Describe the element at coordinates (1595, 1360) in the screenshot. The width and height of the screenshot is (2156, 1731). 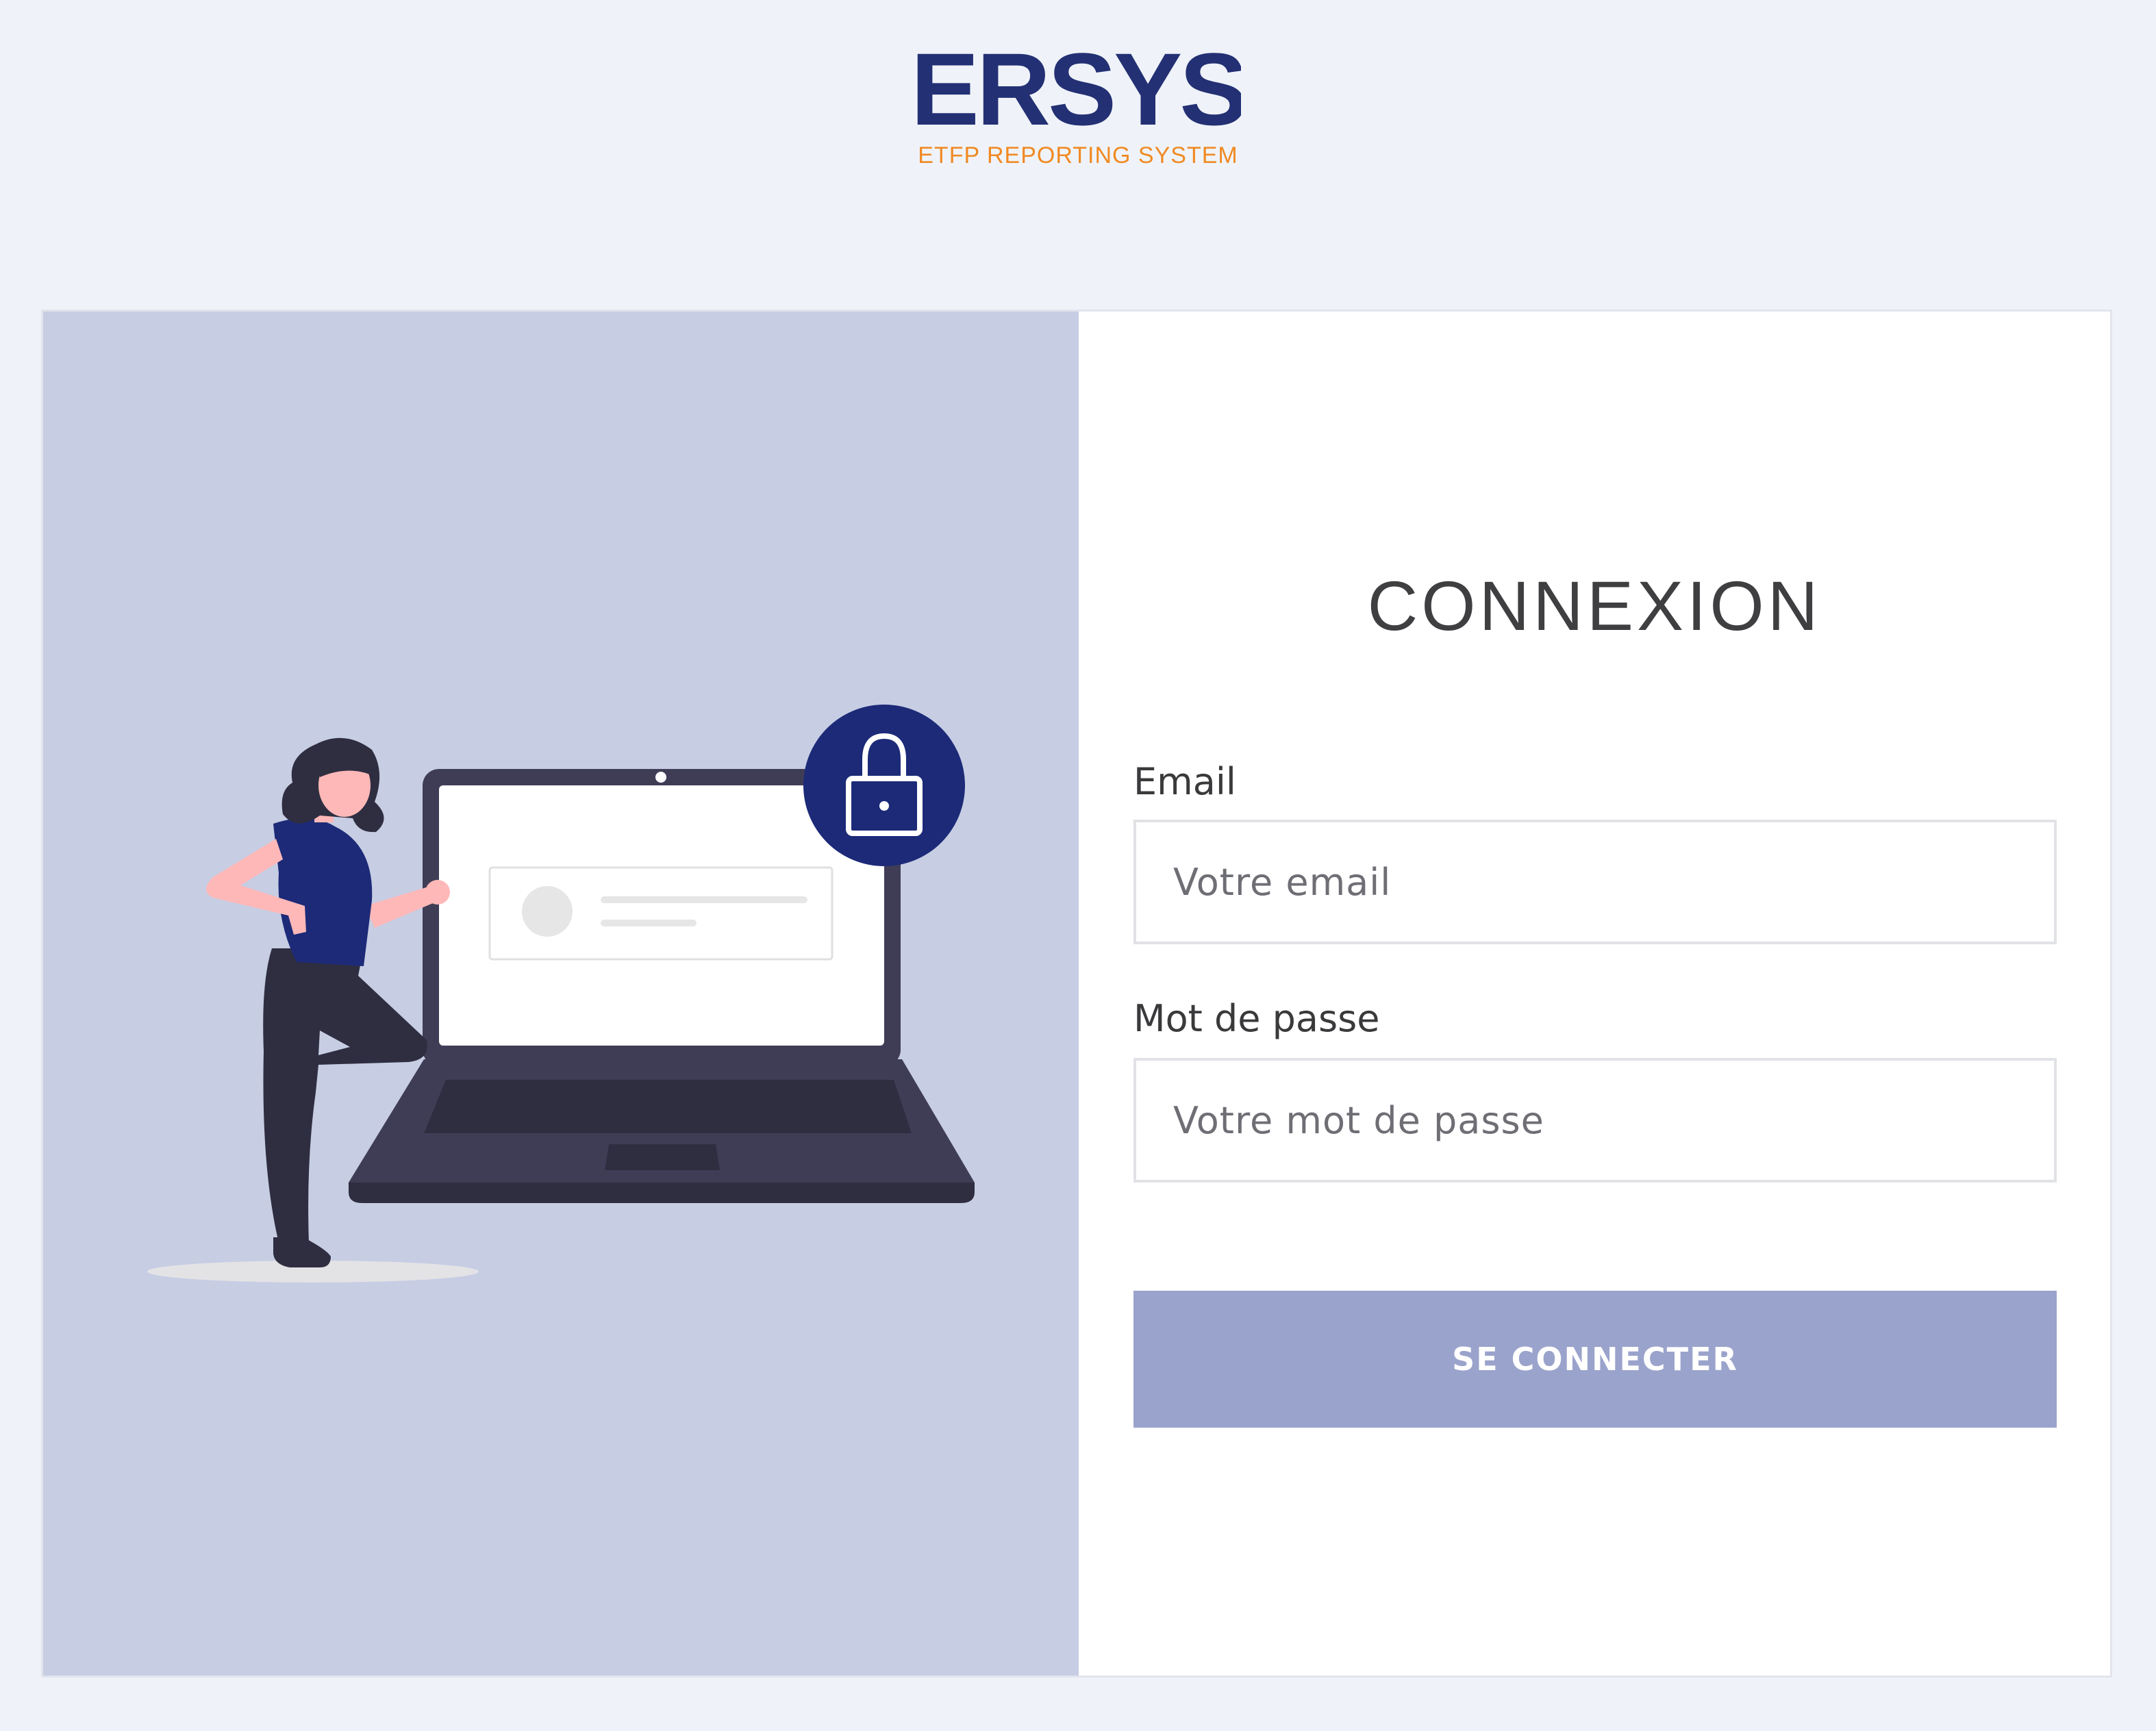
I see `login-button: SE CONNECTER` at that location.